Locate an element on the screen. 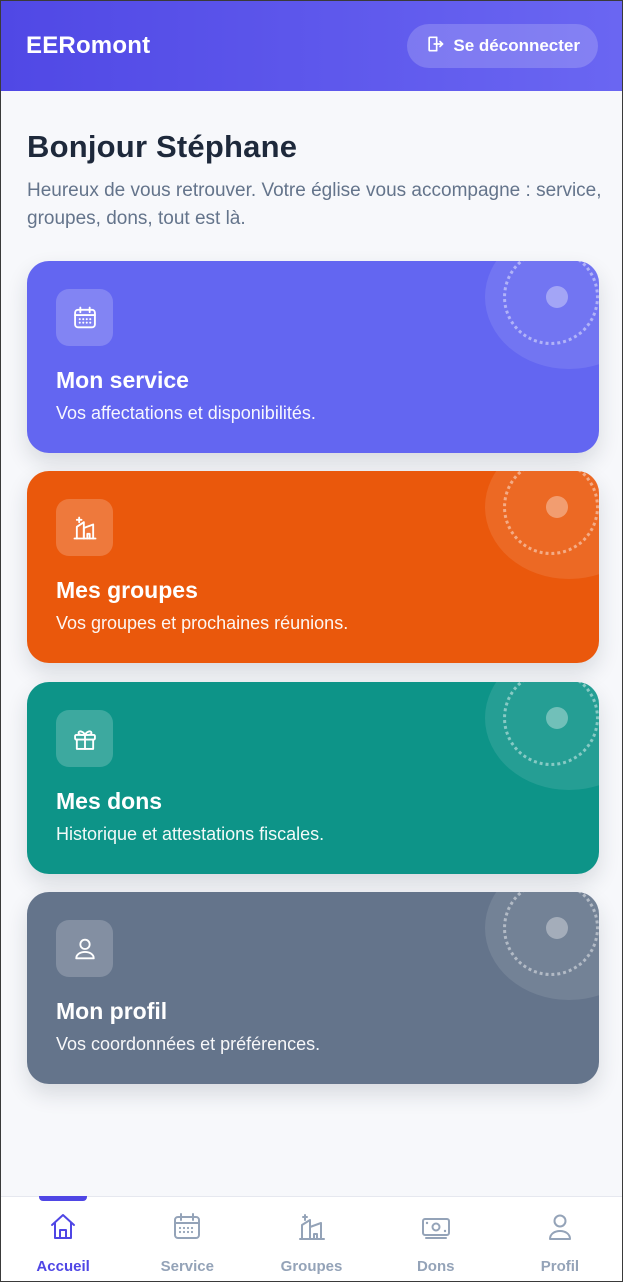 This screenshot has width=623, height=1282. card-description: Vos groupes et prochaines réunions. is located at coordinates (202, 623).